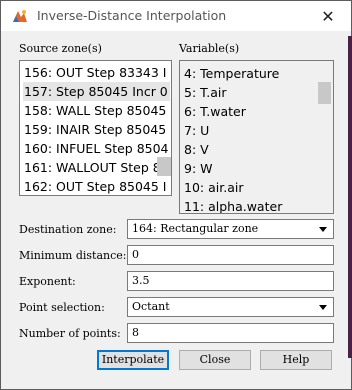 This screenshot has width=352, height=390. I want to click on destination-zone-label: Destination zone:, so click(68, 229).